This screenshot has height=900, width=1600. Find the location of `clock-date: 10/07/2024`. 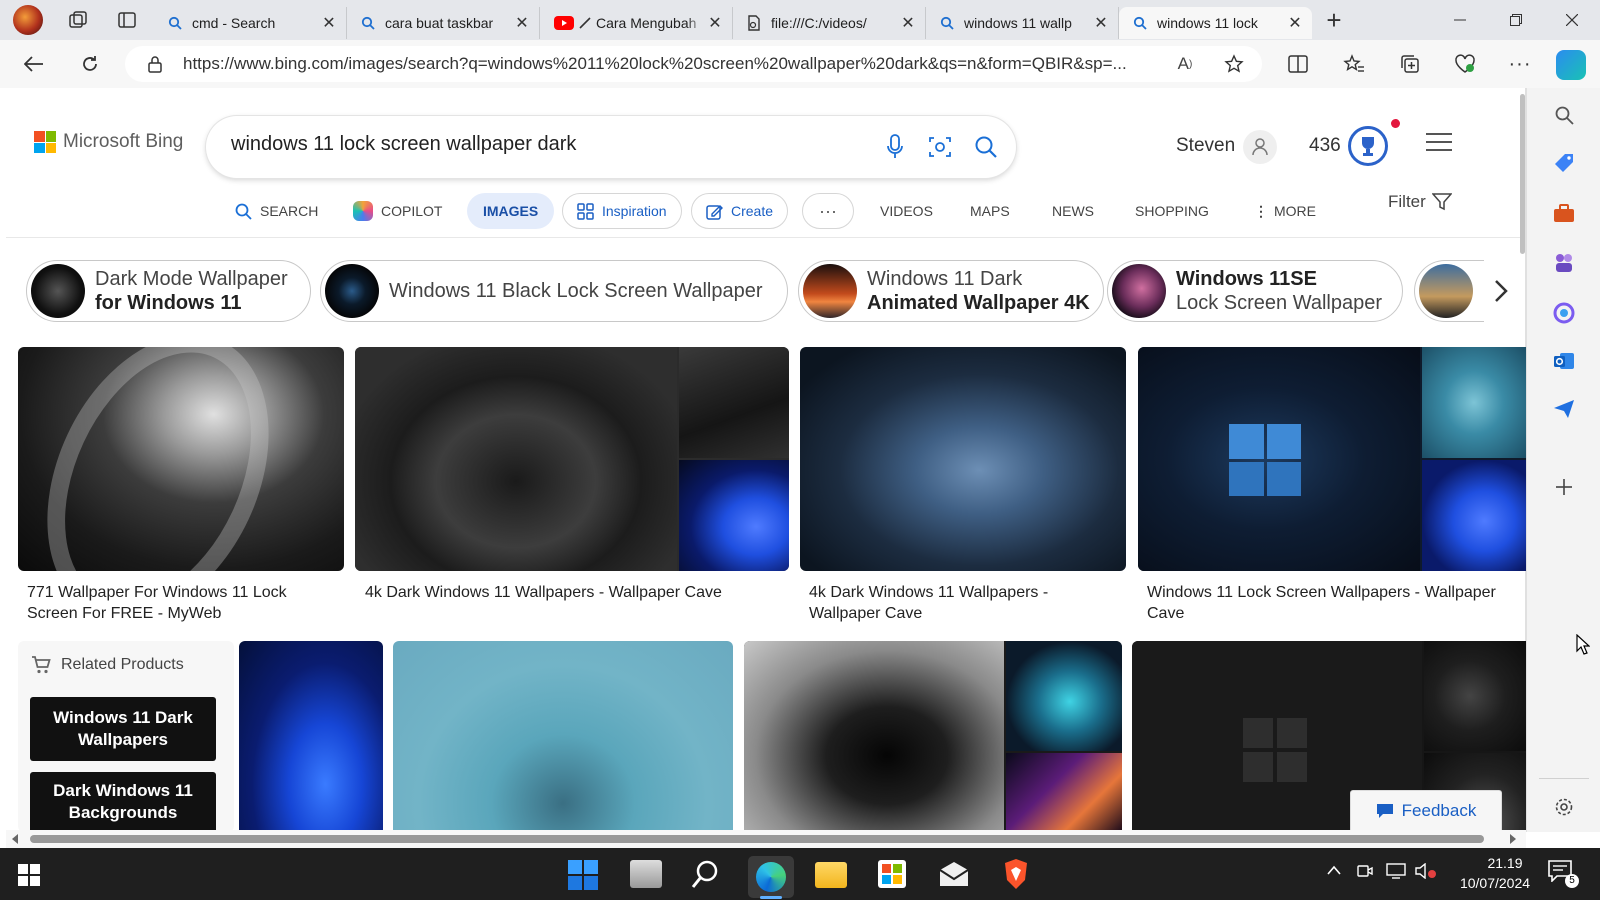

clock-date: 10/07/2024 is located at coordinates (1495, 883).